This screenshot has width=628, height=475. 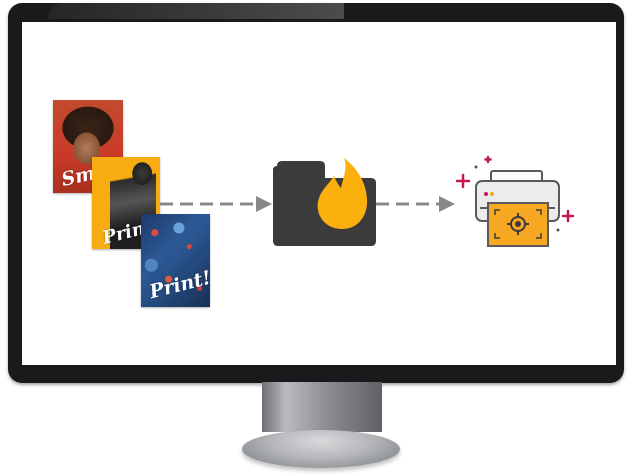 I want to click on flame-icon, so click(x=342, y=193).